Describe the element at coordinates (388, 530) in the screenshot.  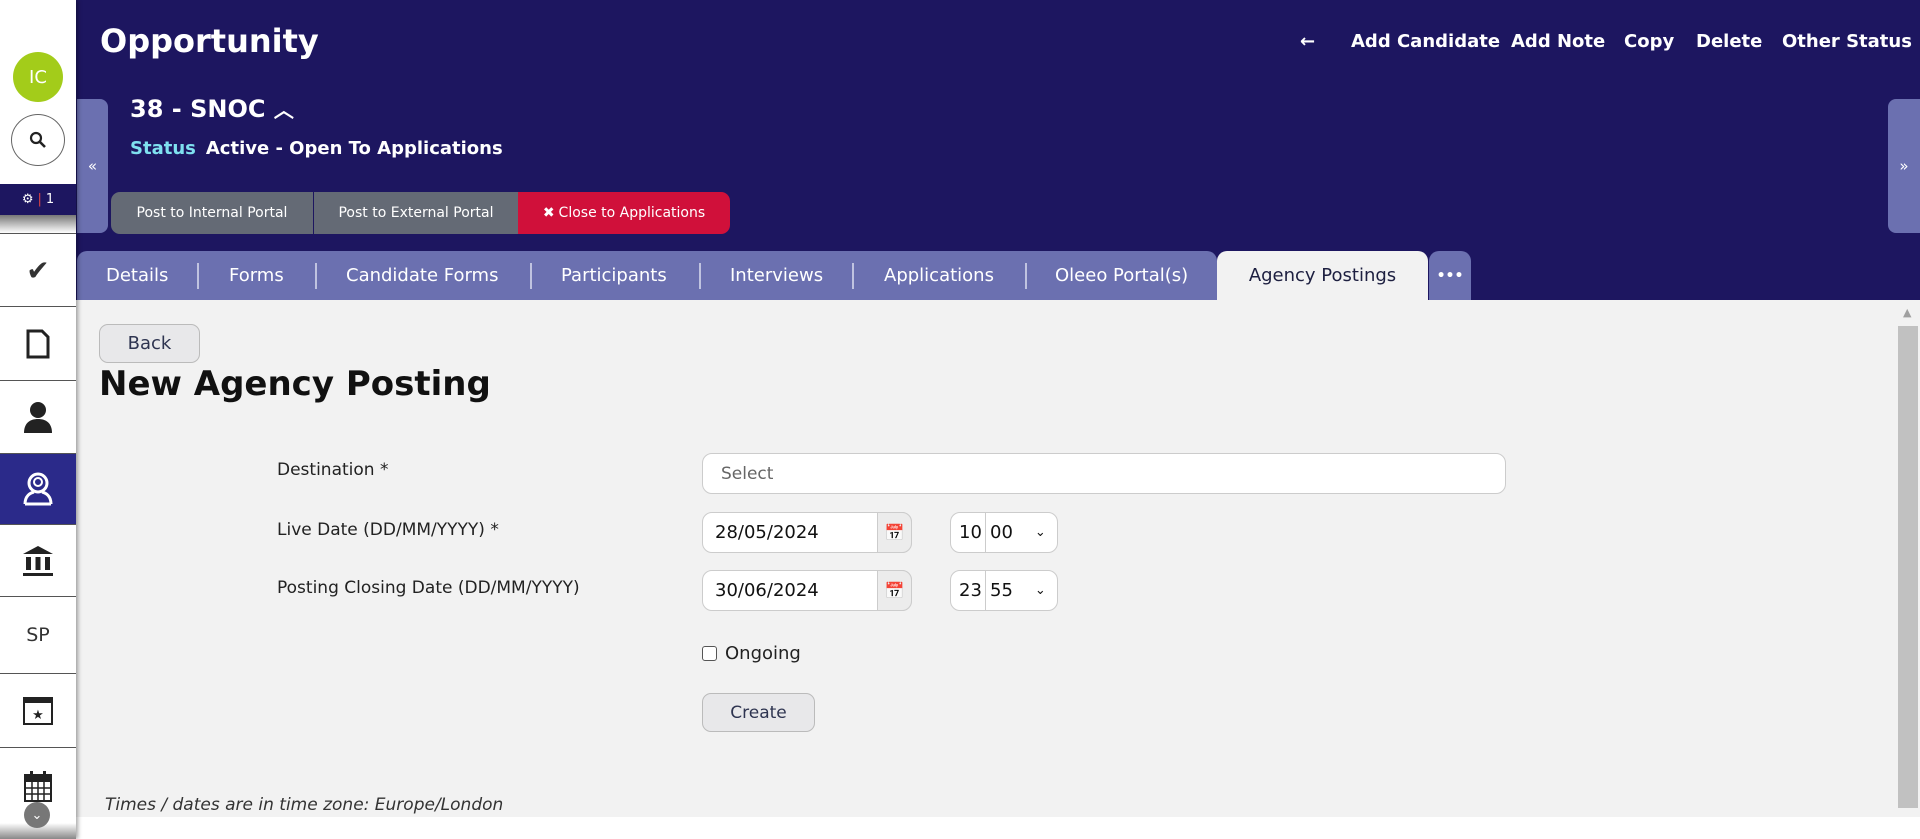
I see `live-date-label: Live Date (DD/MM/YYYY) *` at that location.